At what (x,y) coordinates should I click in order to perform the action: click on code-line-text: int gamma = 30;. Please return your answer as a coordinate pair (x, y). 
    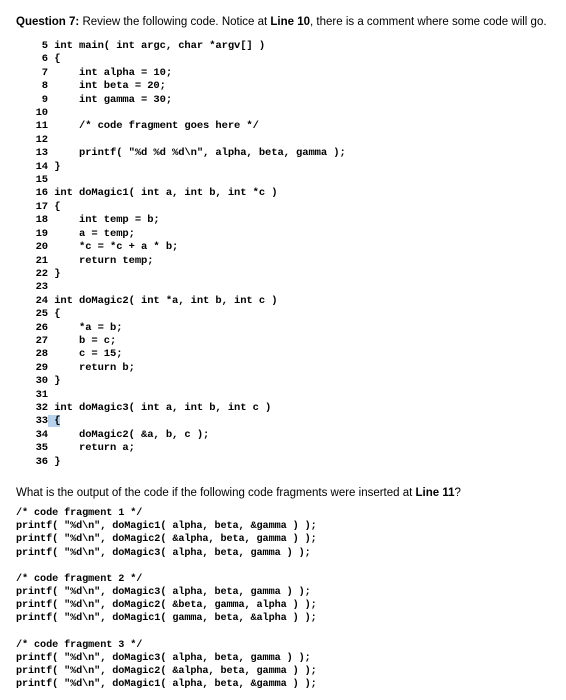
    Looking at the image, I should click on (110, 99).